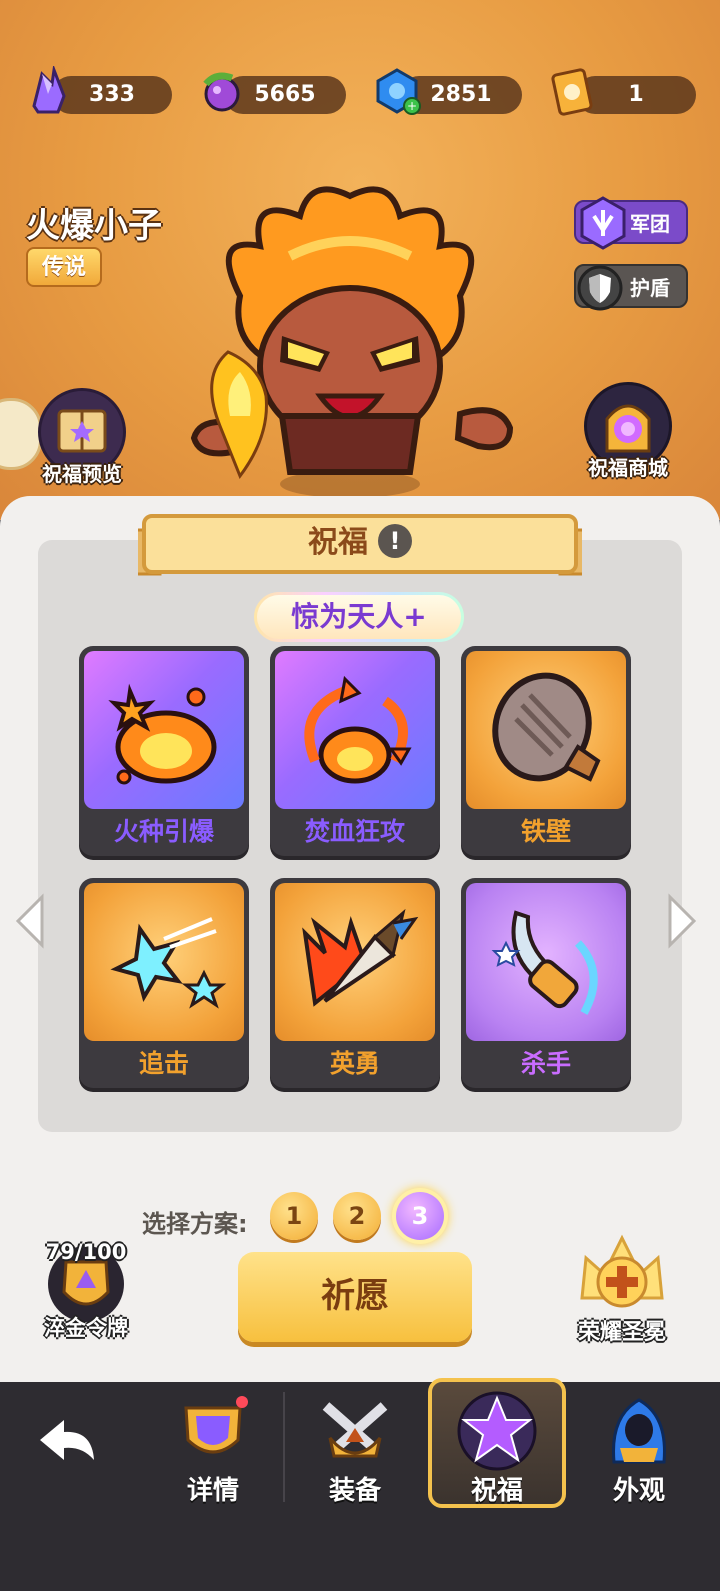 Image resolution: width=720 pixels, height=1591 pixels. Describe the element at coordinates (600, 288) in the screenshot. I see `shield-icon` at that location.